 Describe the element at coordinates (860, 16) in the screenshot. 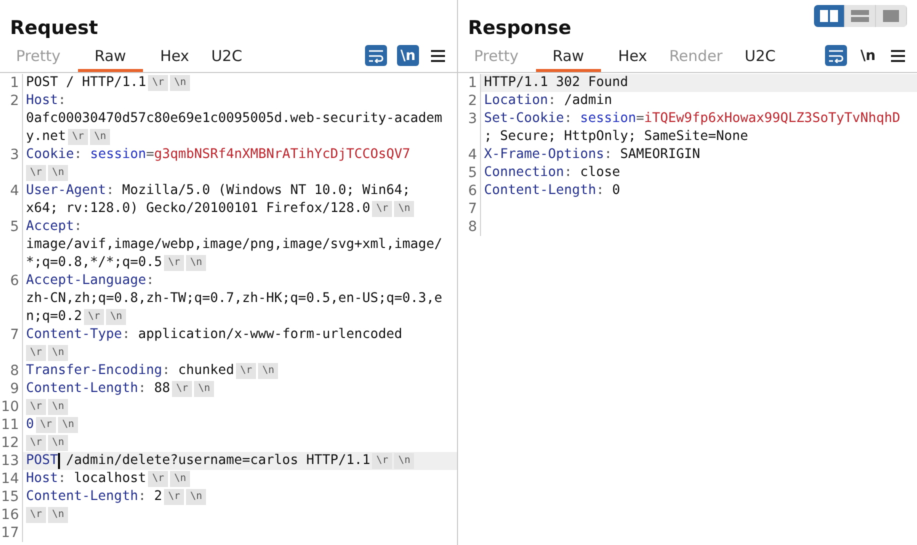

I see `rows-icon` at that location.